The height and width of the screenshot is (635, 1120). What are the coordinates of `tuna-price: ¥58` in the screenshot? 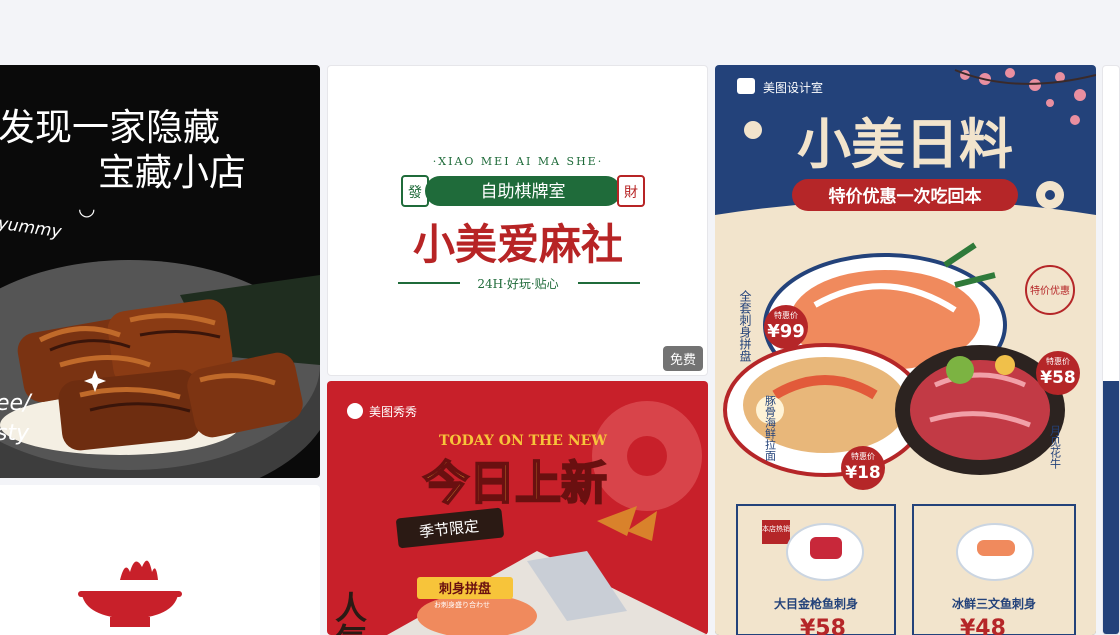 It's located at (823, 625).